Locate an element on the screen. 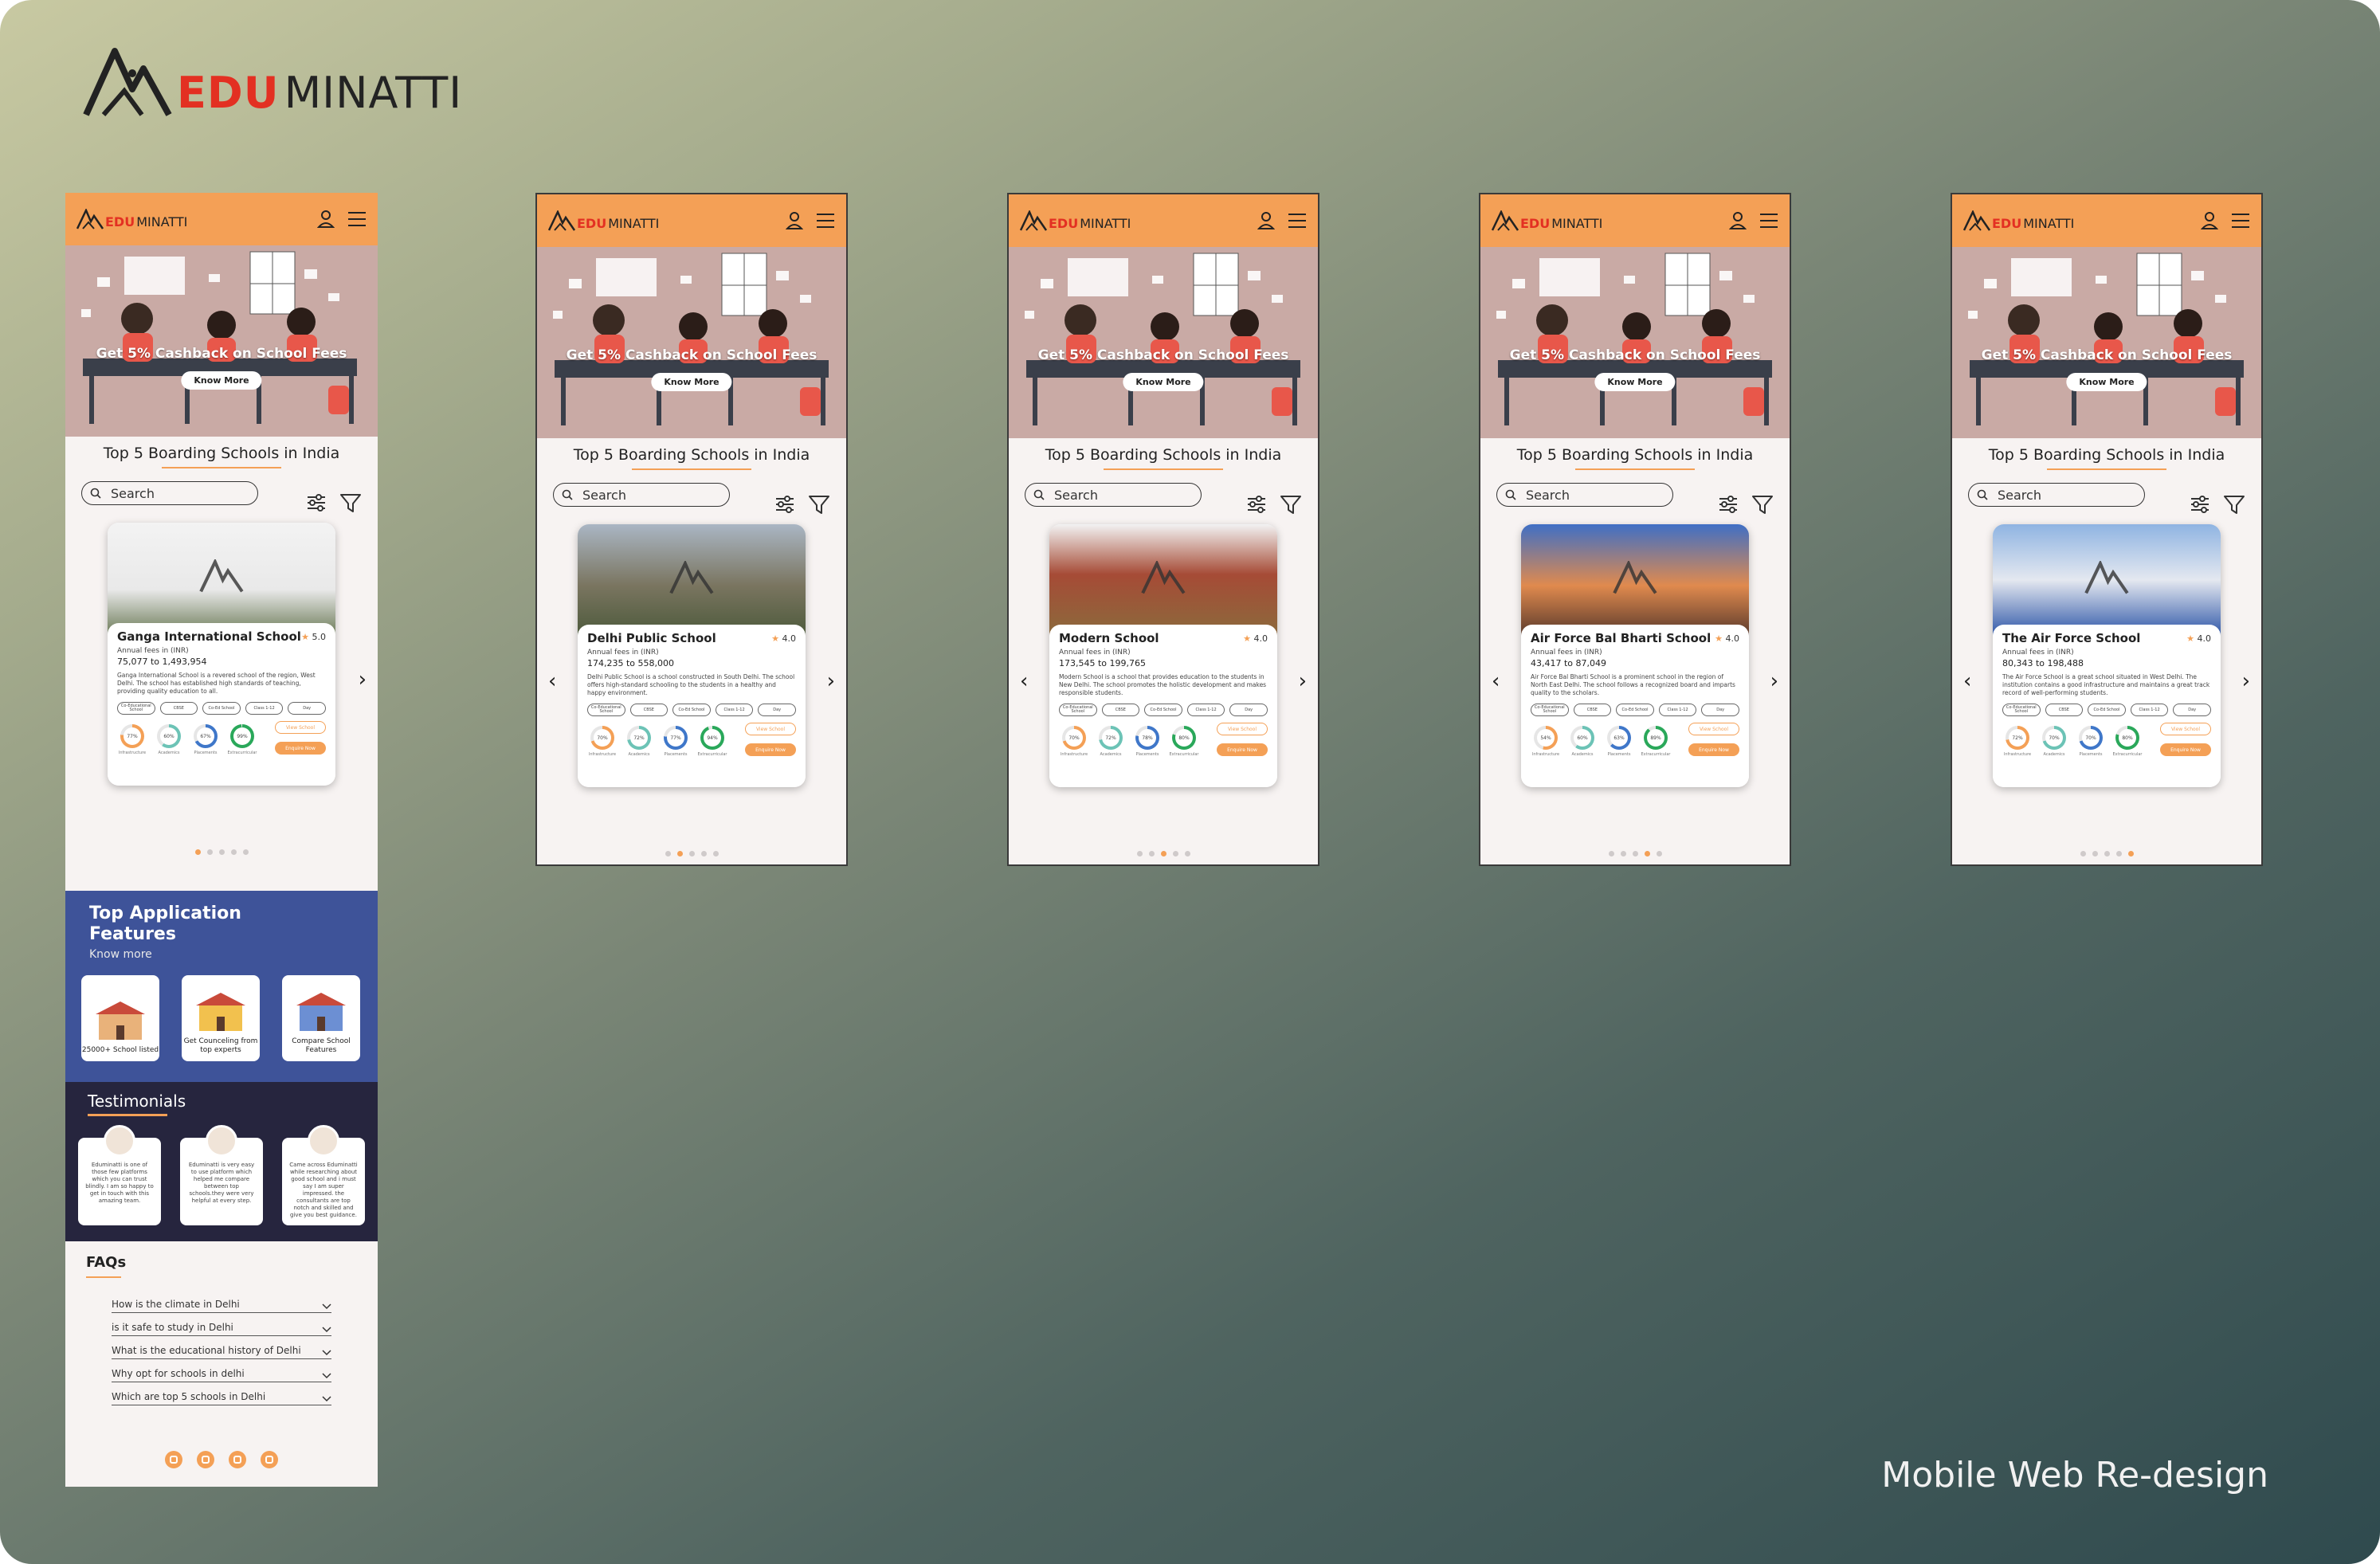 The width and height of the screenshot is (2380, 1564). feature-card: Compare School Features is located at coordinates (321, 1018).